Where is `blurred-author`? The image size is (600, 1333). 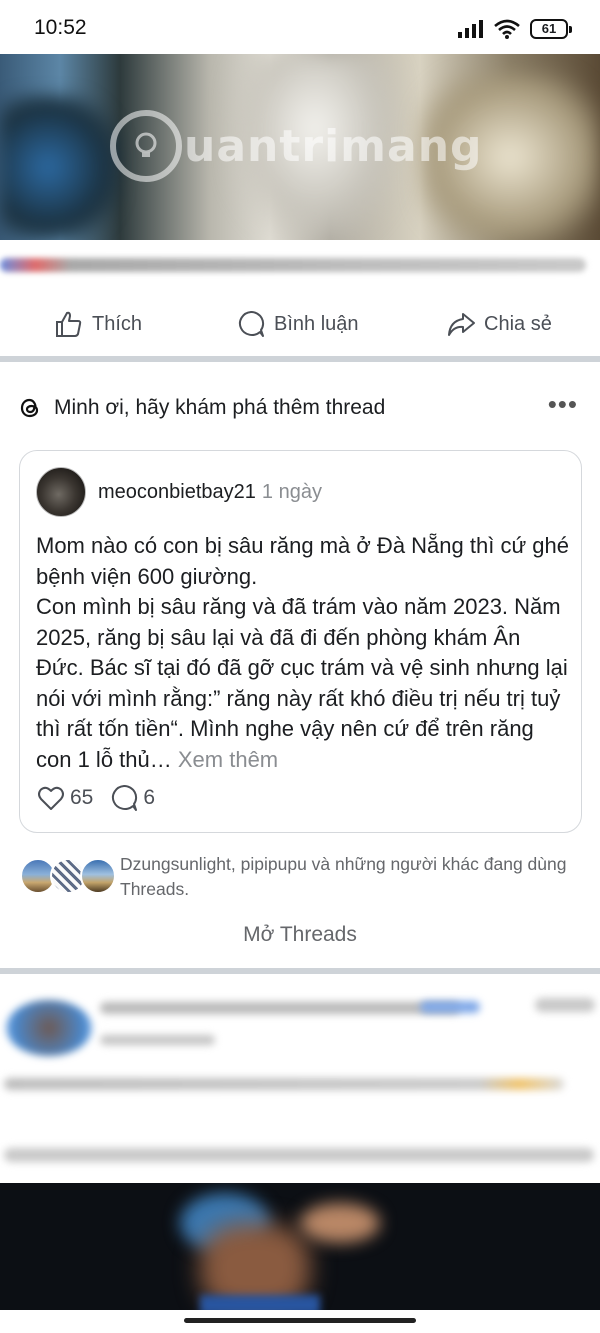
blurred-author is located at coordinates (280, 1008).